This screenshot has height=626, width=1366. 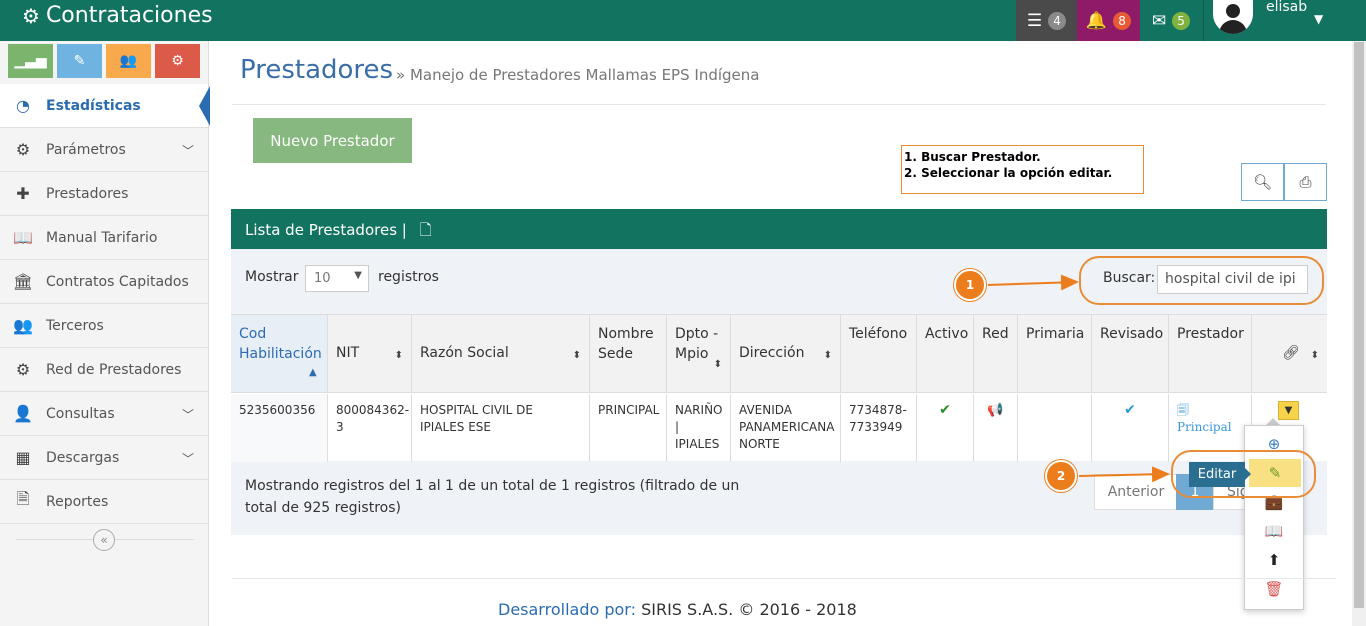 I want to click on col-cod-habilitacion: Cod Habilitación ▲, so click(x=279, y=354).